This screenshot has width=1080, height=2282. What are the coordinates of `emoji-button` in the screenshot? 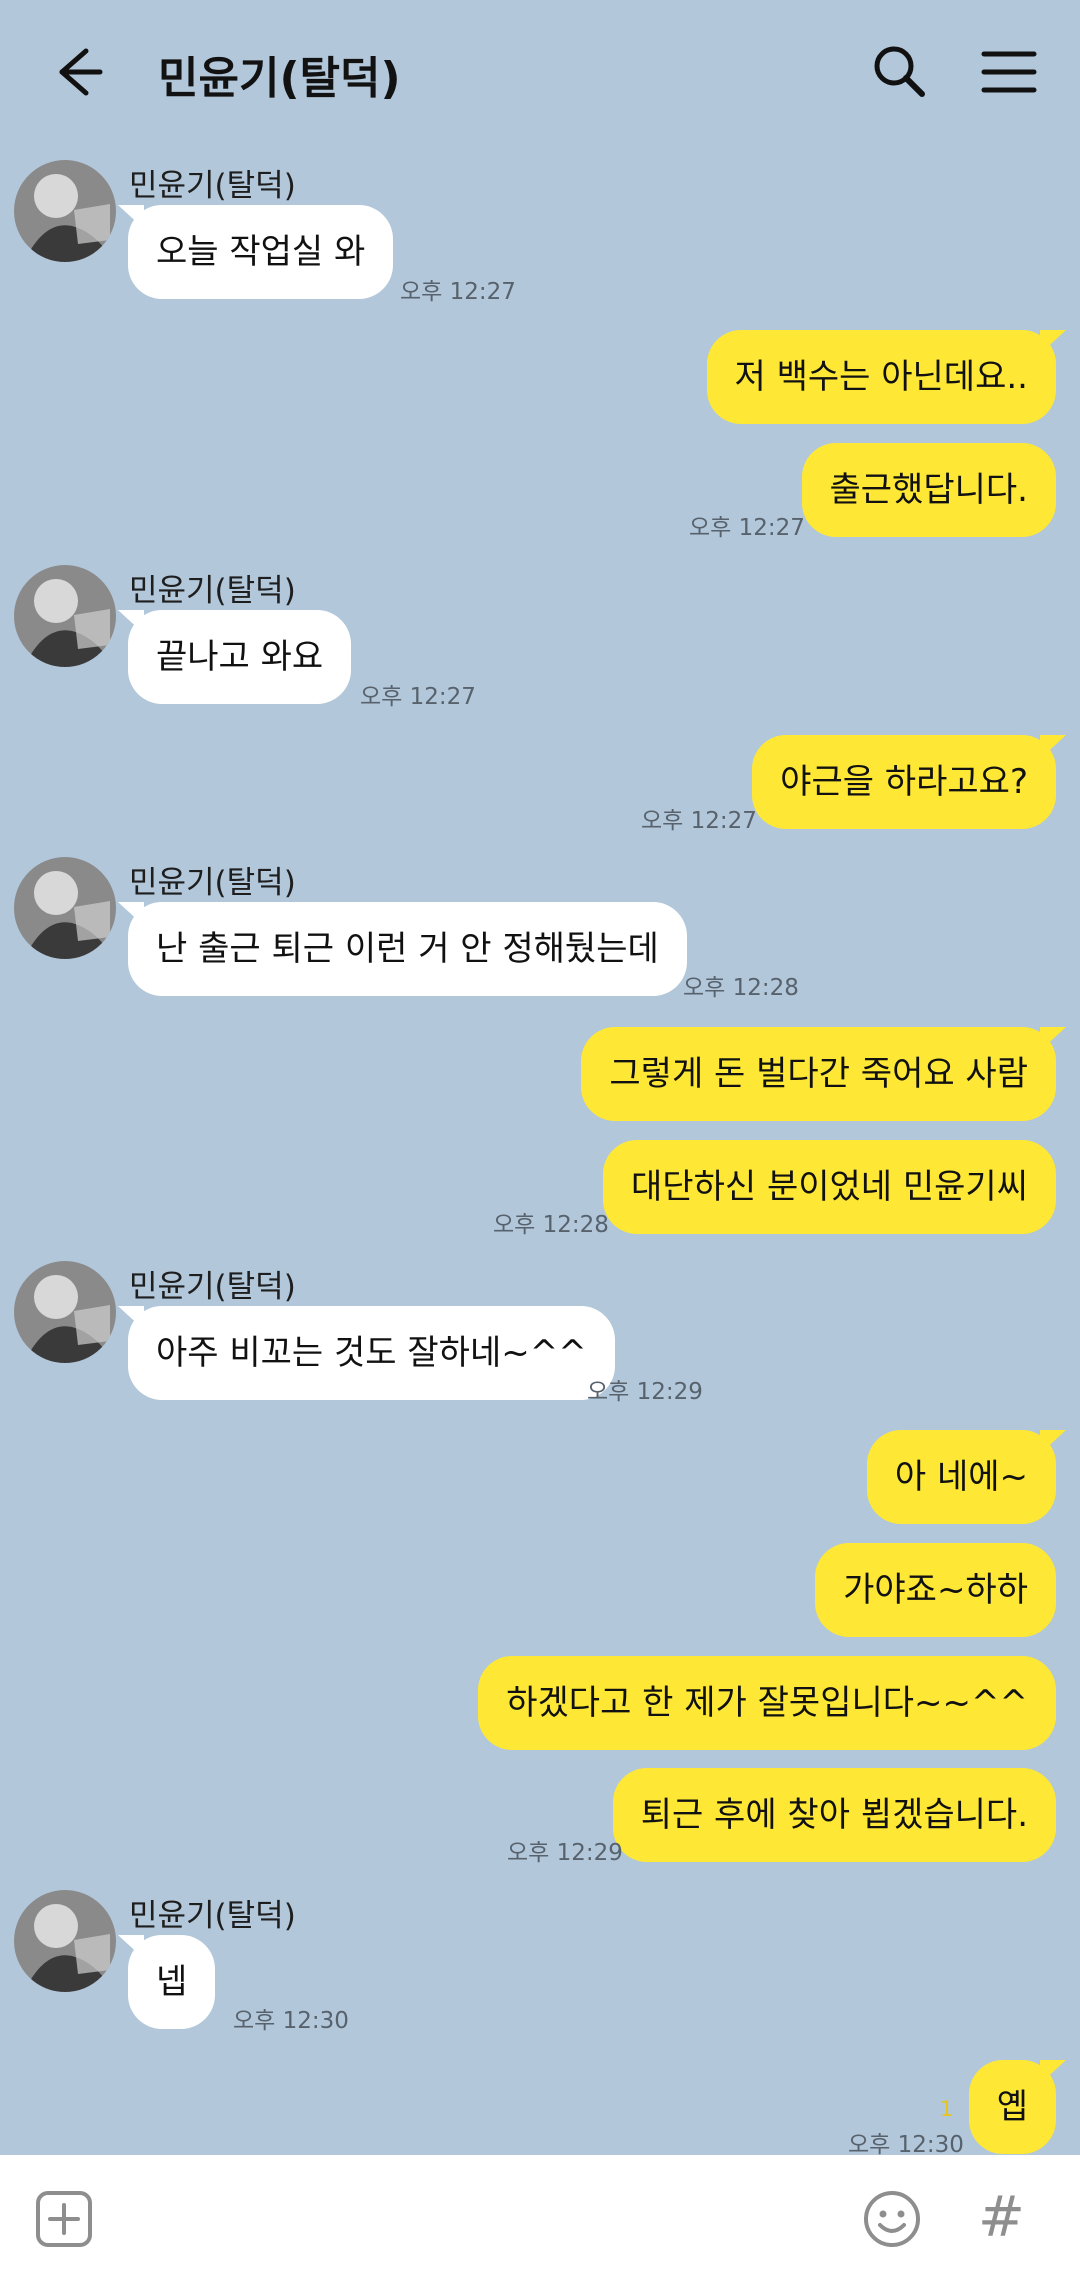 It's located at (892, 2219).